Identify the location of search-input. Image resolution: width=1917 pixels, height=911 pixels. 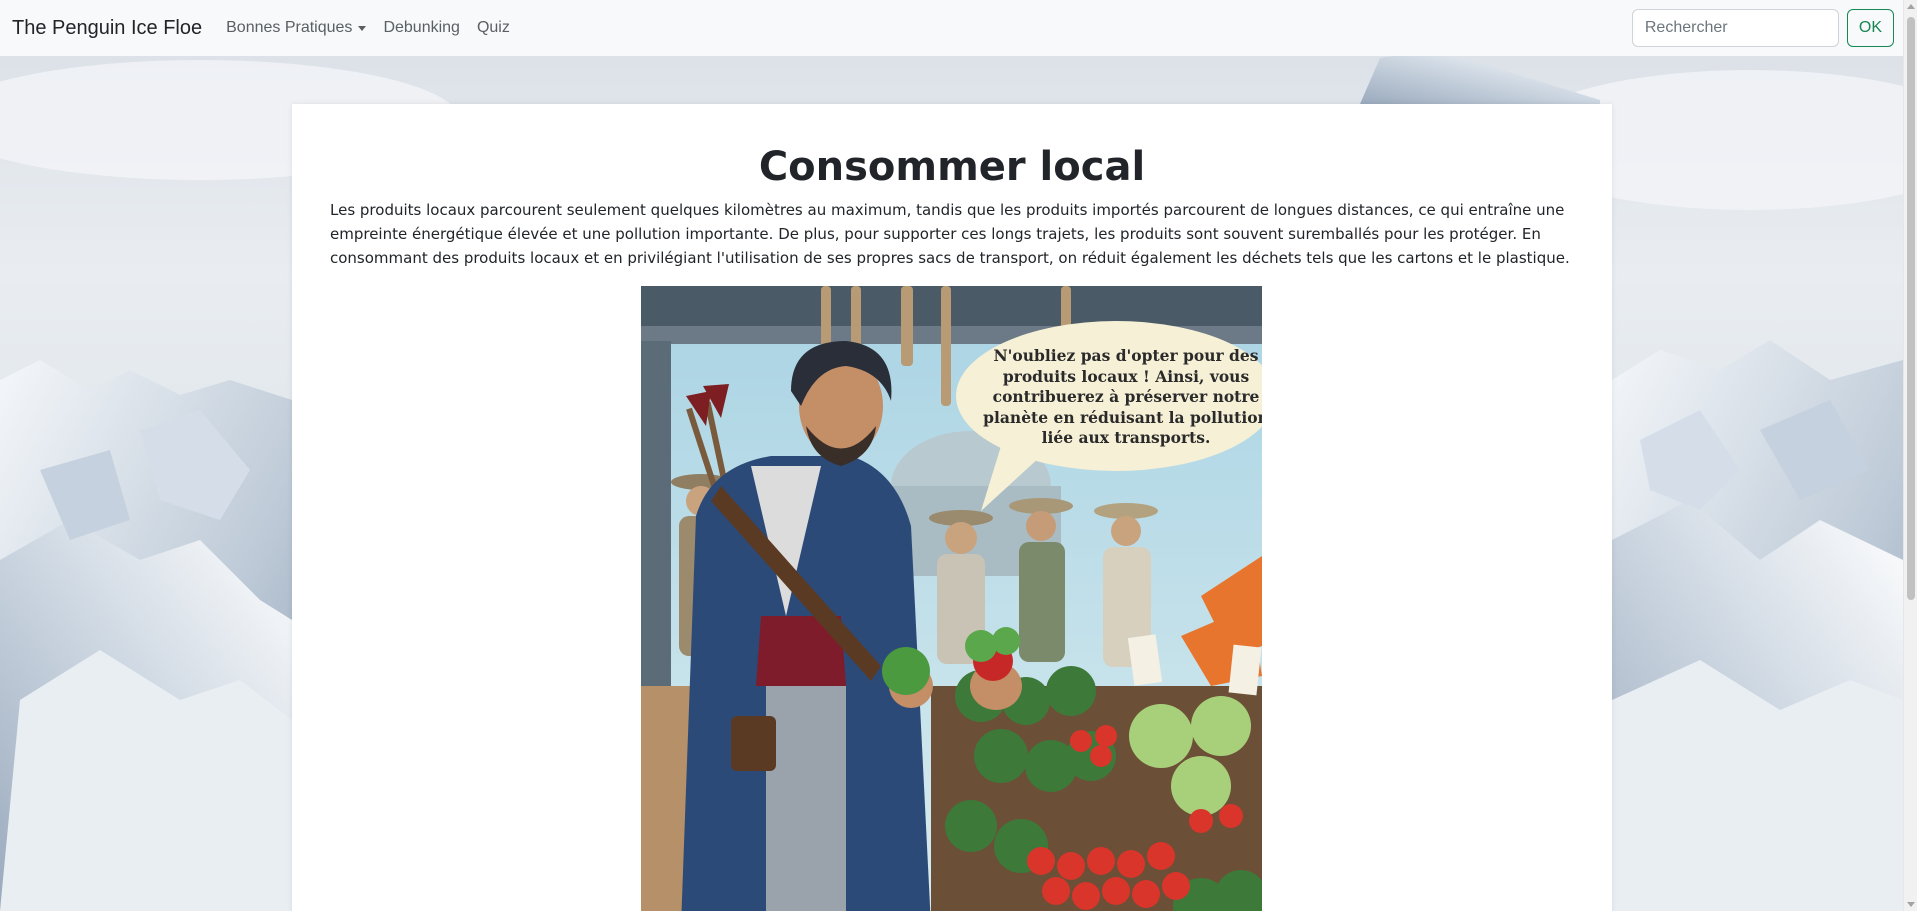
(1735, 28).